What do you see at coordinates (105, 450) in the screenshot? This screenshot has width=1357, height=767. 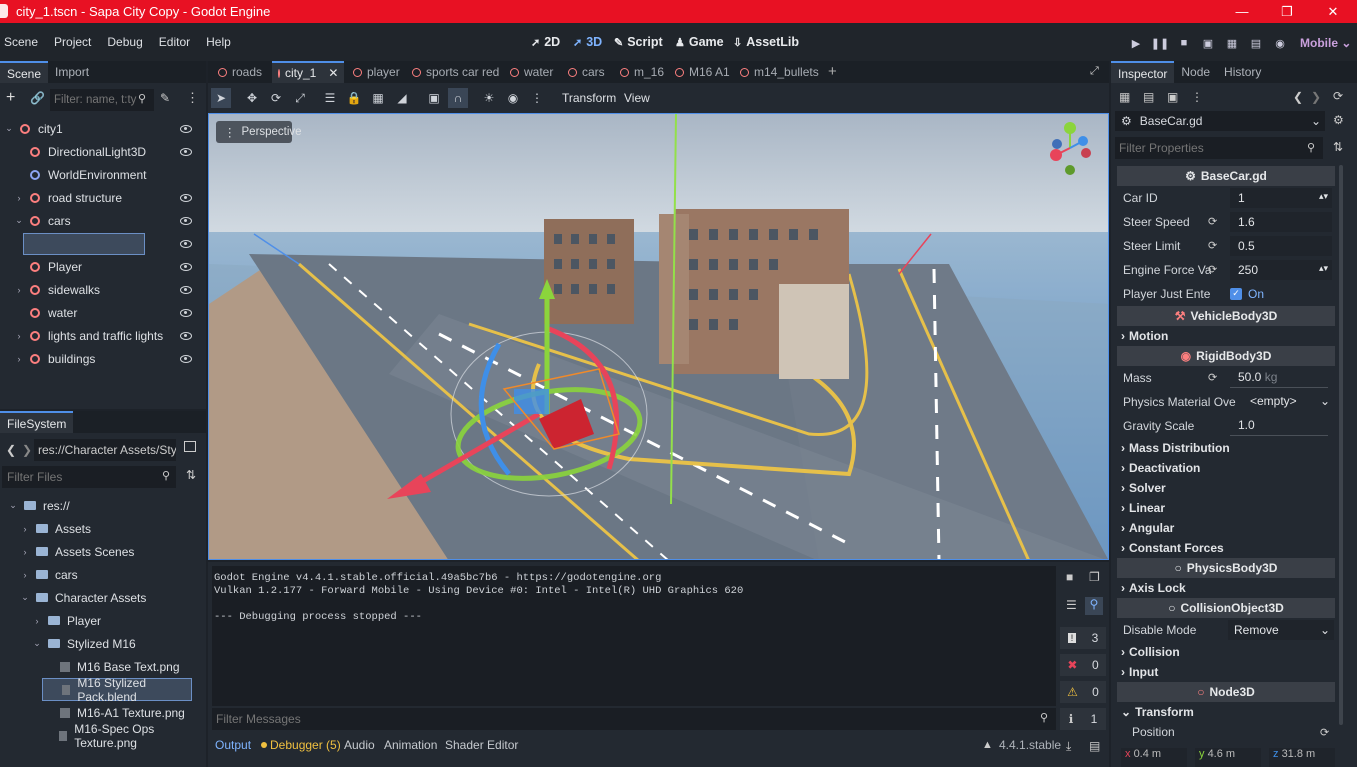 I see `path-field: res://Character Assets/Styliz` at bounding box center [105, 450].